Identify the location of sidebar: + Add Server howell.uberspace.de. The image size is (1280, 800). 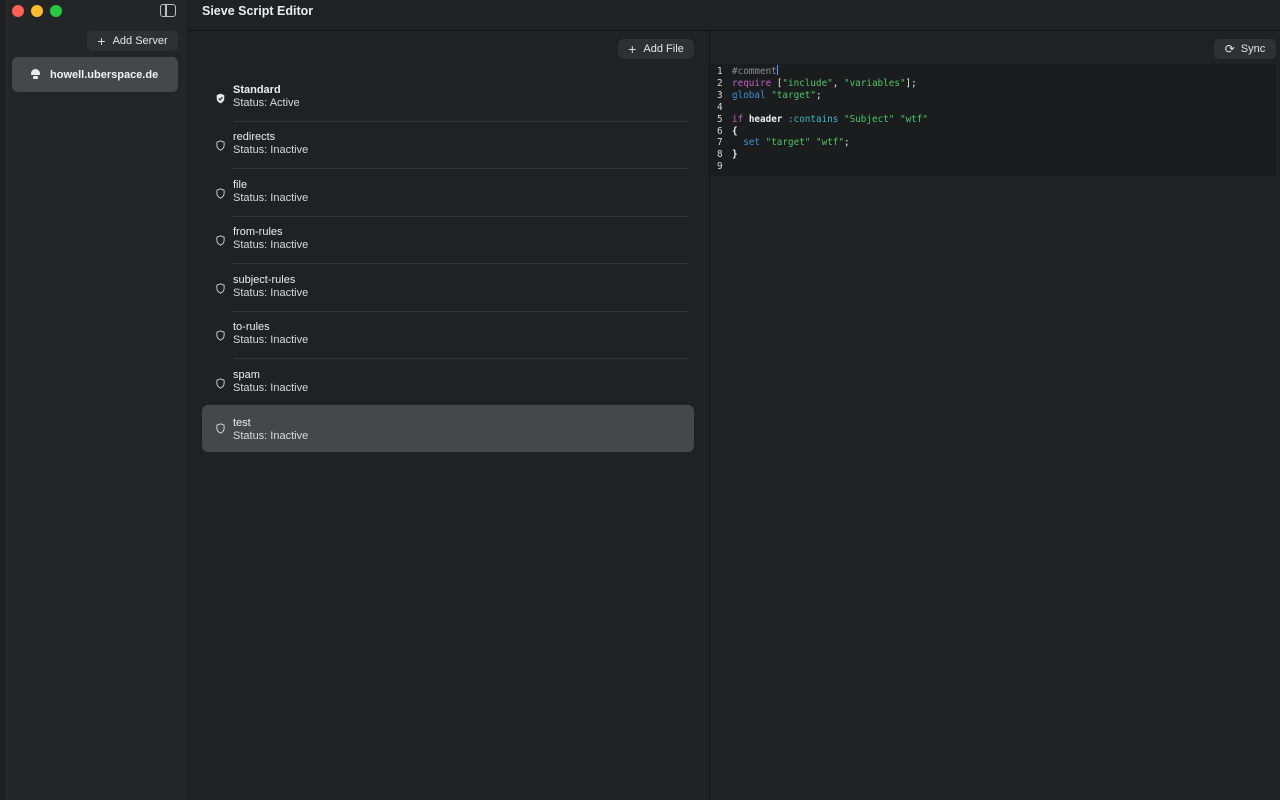
(93, 400).